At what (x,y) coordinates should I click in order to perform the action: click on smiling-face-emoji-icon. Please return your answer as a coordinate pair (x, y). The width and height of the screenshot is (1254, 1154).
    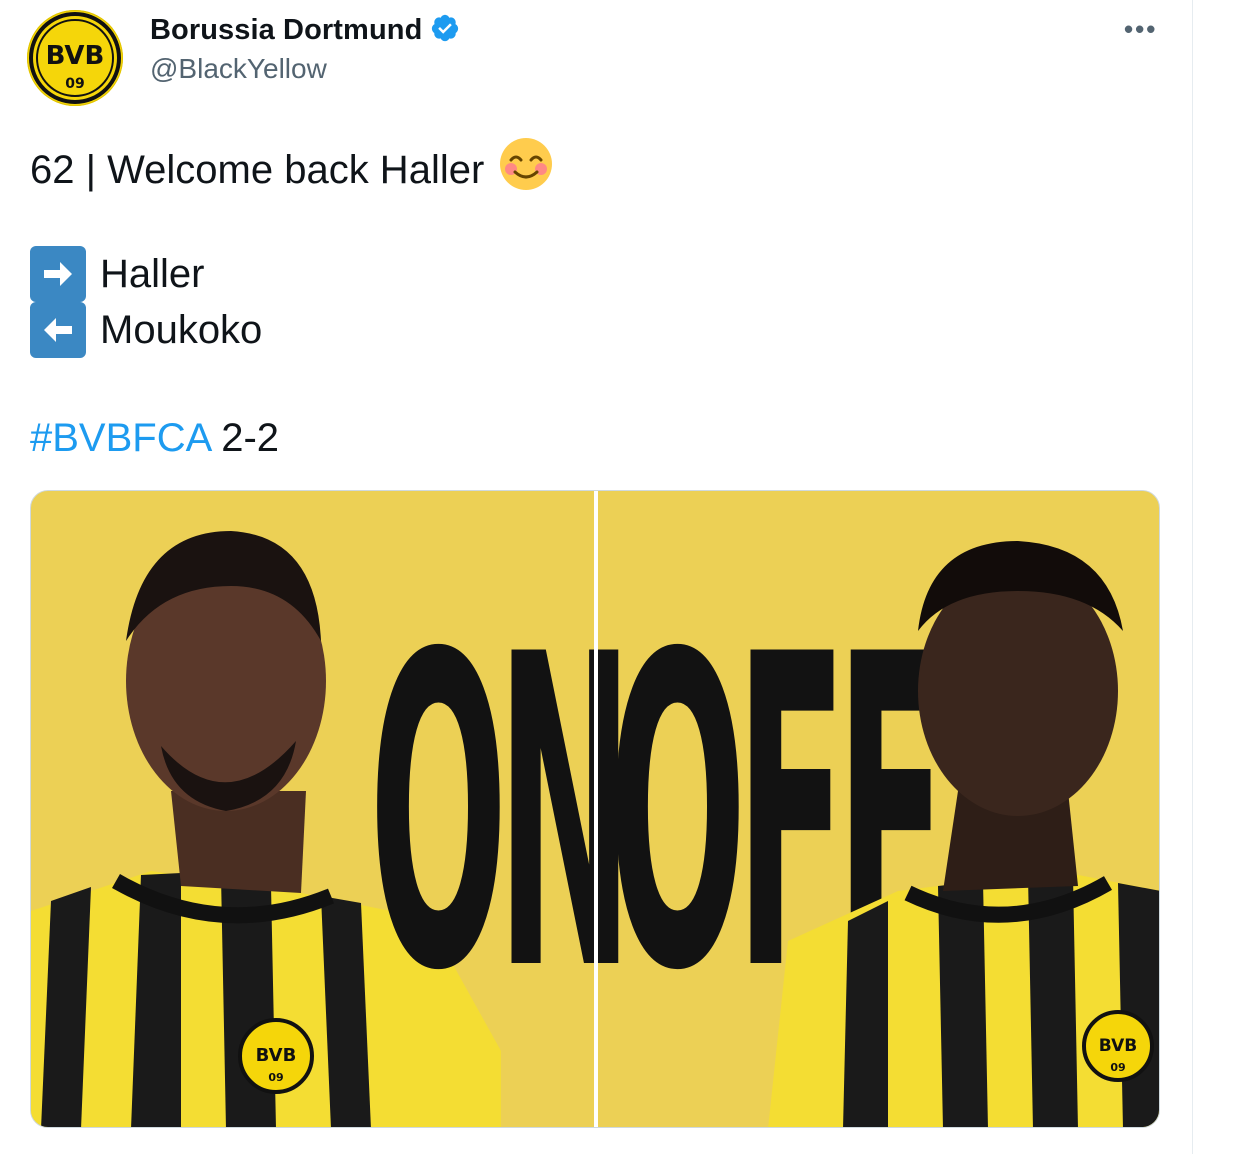
    Looking at the image, I should click on (526, 169).